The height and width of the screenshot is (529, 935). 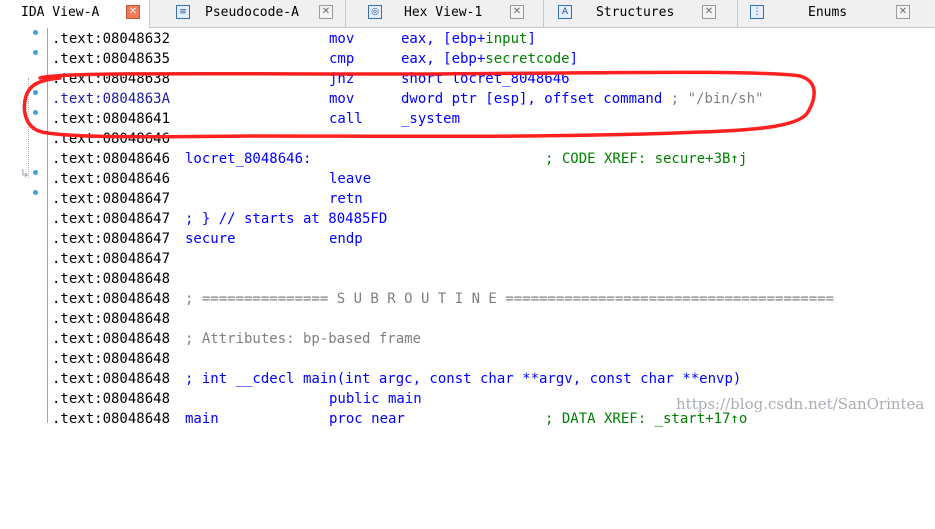 What do you see at coordinates (60, 12) in the screenshot?
I see `tab-label: IDA View-A` at bounding box center [60, 12].